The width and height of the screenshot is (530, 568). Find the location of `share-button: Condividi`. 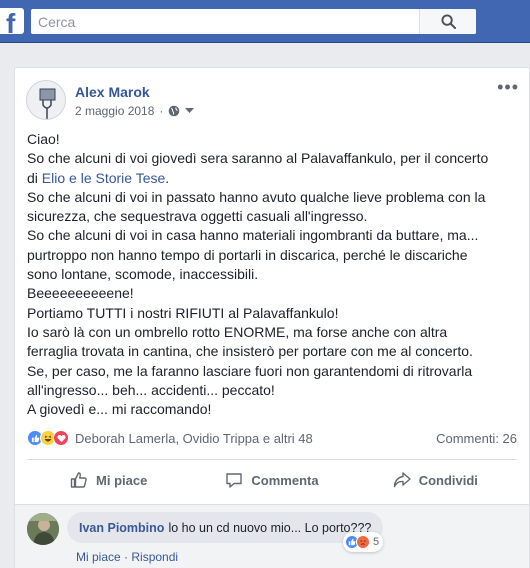

share-button: Condividi is located at coordinates (435, 480).